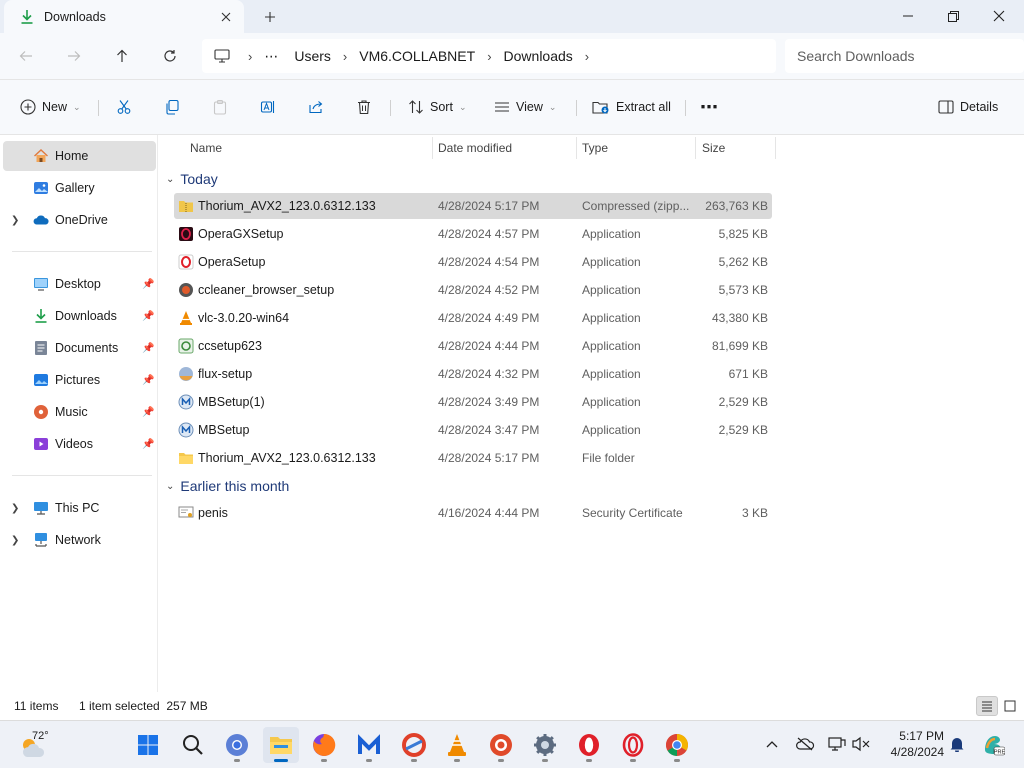  What do you see at coordinates (268, 107) in the screenshot?
I see `rename-button` at bounding box center [268, 107].